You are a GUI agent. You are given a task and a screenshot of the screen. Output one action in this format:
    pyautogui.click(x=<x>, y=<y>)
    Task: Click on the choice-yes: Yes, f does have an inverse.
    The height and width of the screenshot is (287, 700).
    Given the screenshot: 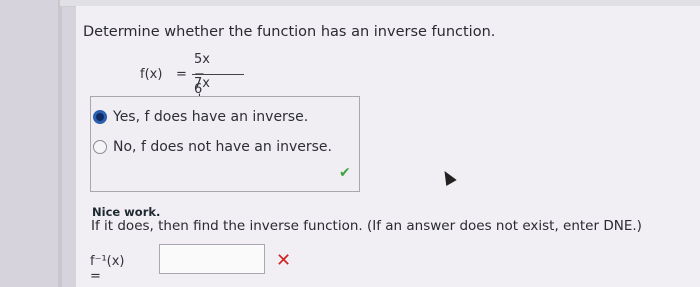 What is the action you would take?
    pyautogui.click(x=200, y=117)
    